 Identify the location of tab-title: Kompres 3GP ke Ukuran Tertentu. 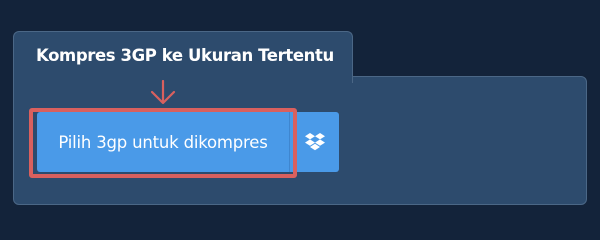
(185, 55).